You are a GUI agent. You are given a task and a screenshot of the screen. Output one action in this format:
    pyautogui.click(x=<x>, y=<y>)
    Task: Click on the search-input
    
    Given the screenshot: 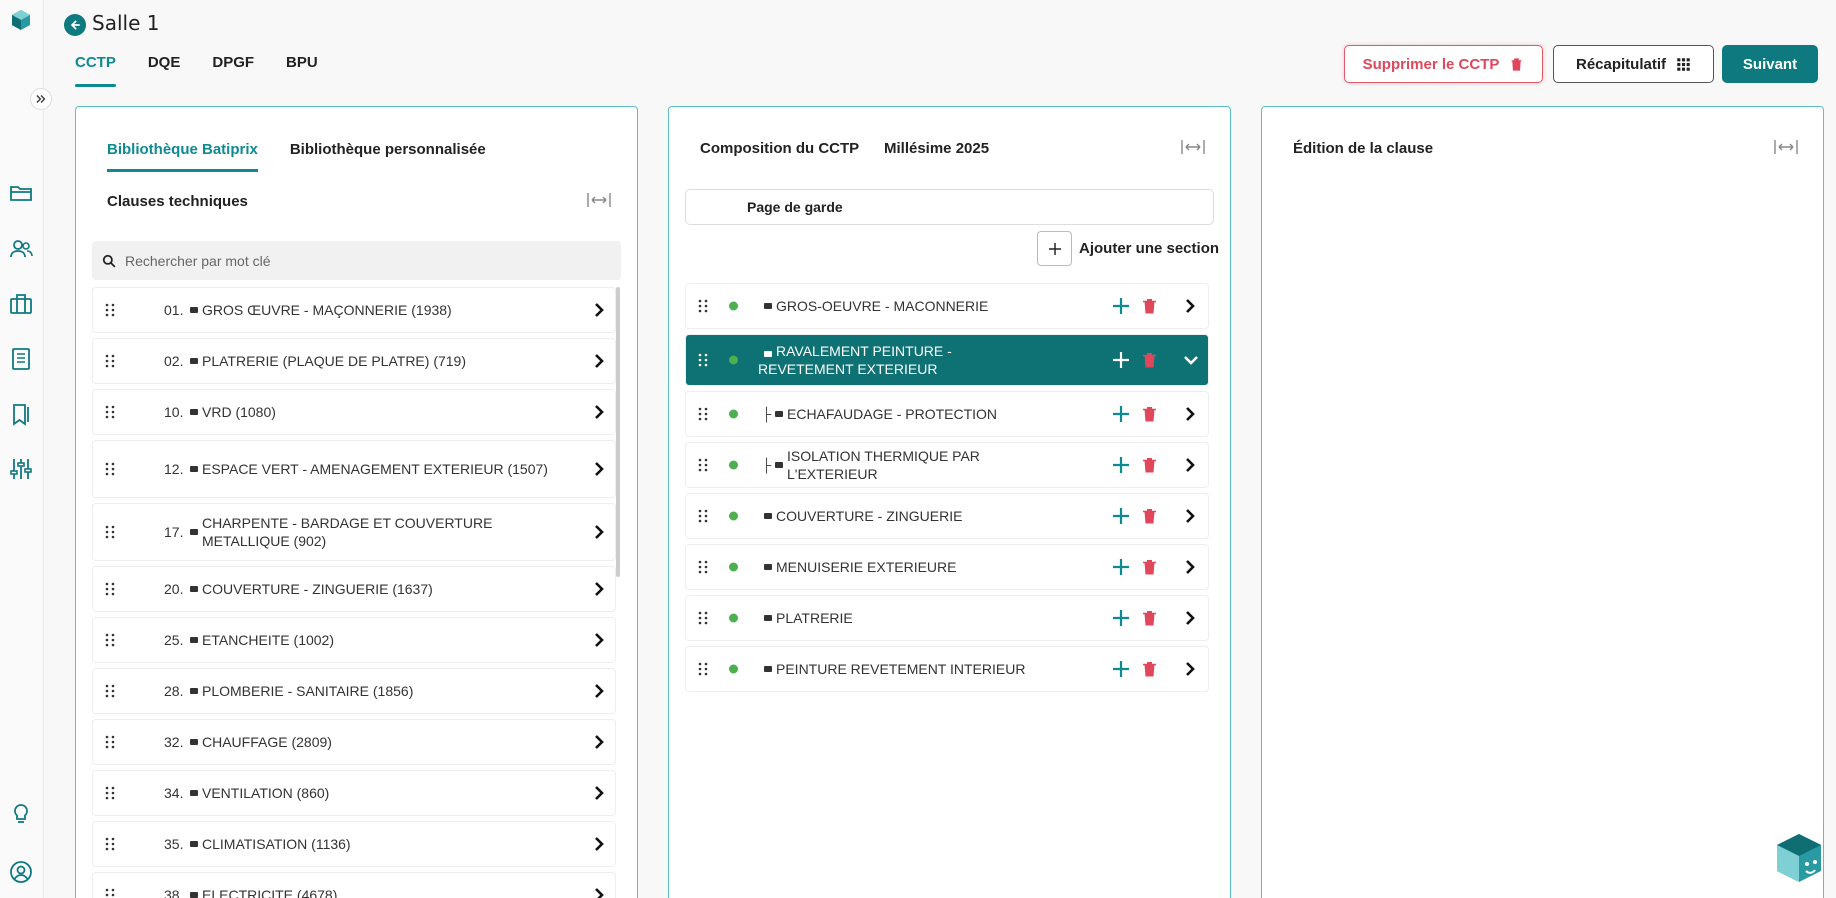 What is the action you would take?
    pyautogui.click(x=365, y=260)
    